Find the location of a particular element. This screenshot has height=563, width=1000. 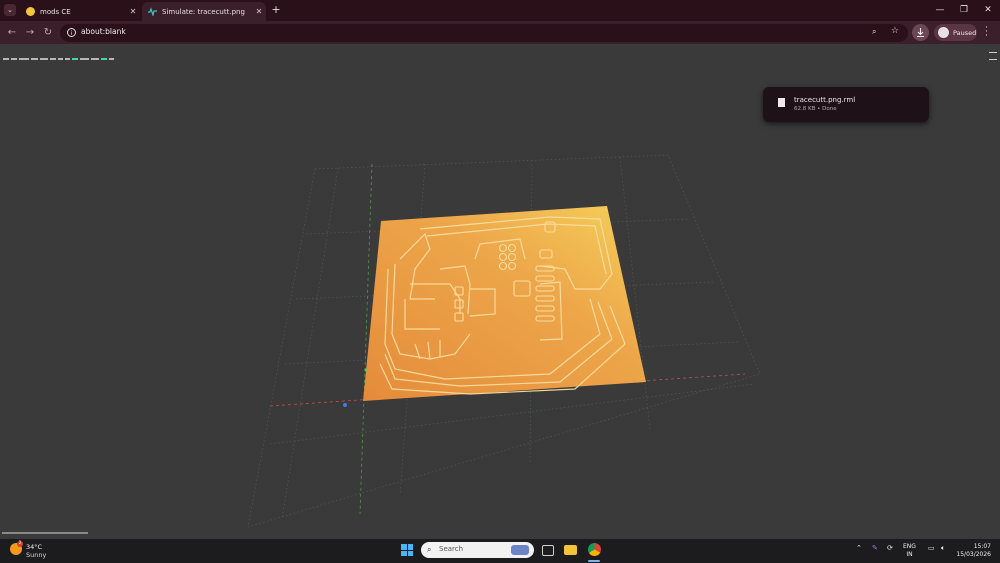

sync-icon: ⟳ is located at coordinates (890, 548).